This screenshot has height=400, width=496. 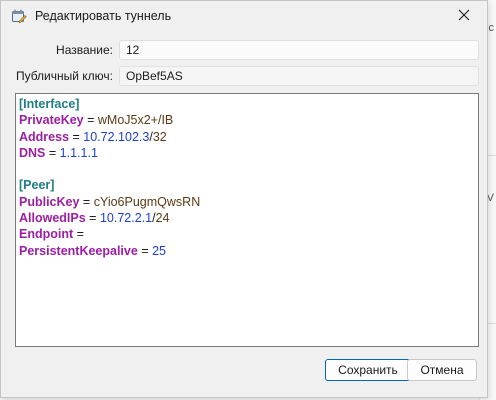 I want to click on config-line: [Peer], so click(x=247, y=185).